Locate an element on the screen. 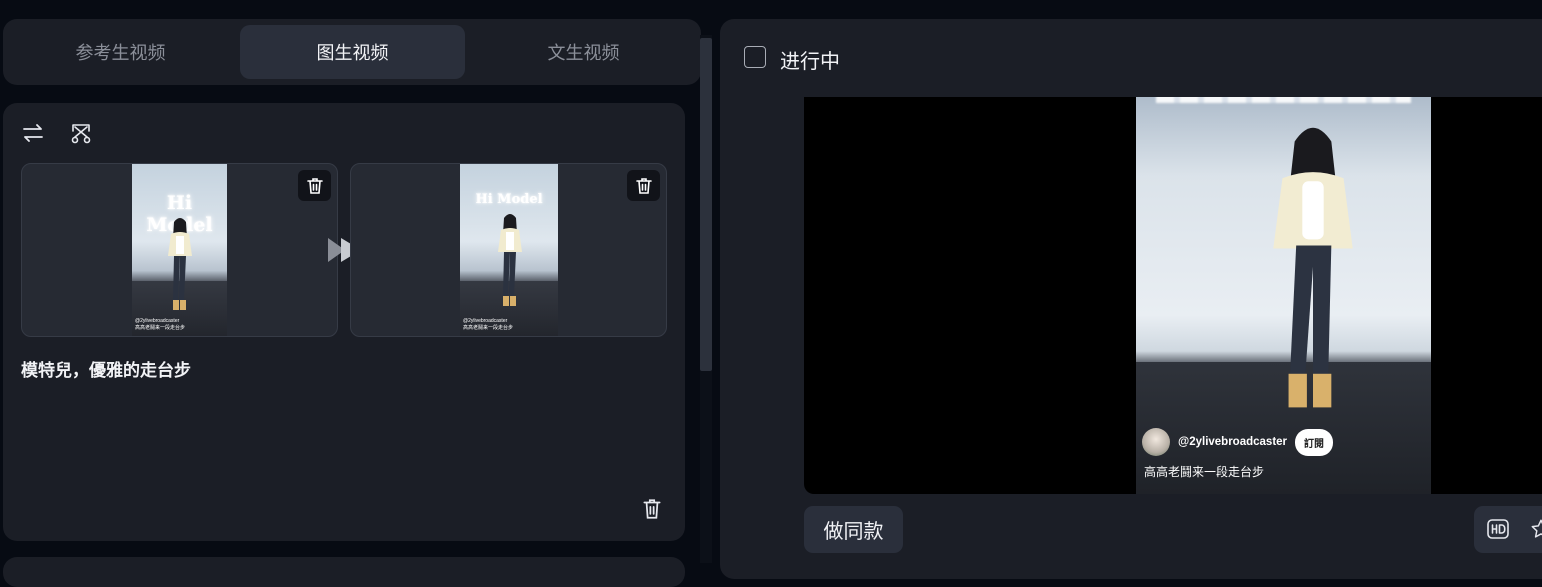  start-frame-slot: Hi Model @2ylivebroadcaster 高高老鬪来一段走台步 is located at coordinates (179, 250).